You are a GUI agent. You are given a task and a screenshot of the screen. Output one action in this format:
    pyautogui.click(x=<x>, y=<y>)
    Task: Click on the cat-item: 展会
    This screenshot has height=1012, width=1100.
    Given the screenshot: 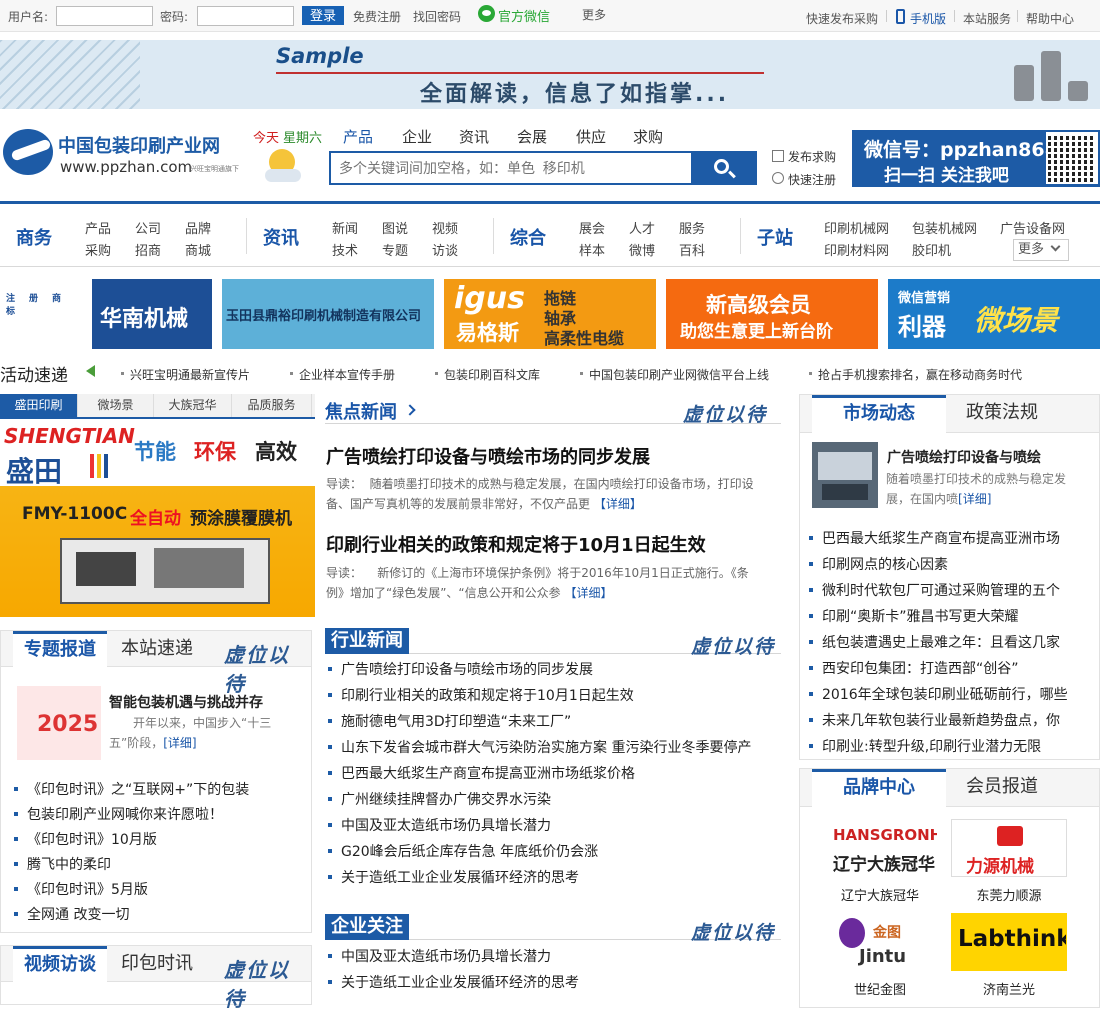 What is the action you would take?
    pyautogui.click(x=592, y=227)
    